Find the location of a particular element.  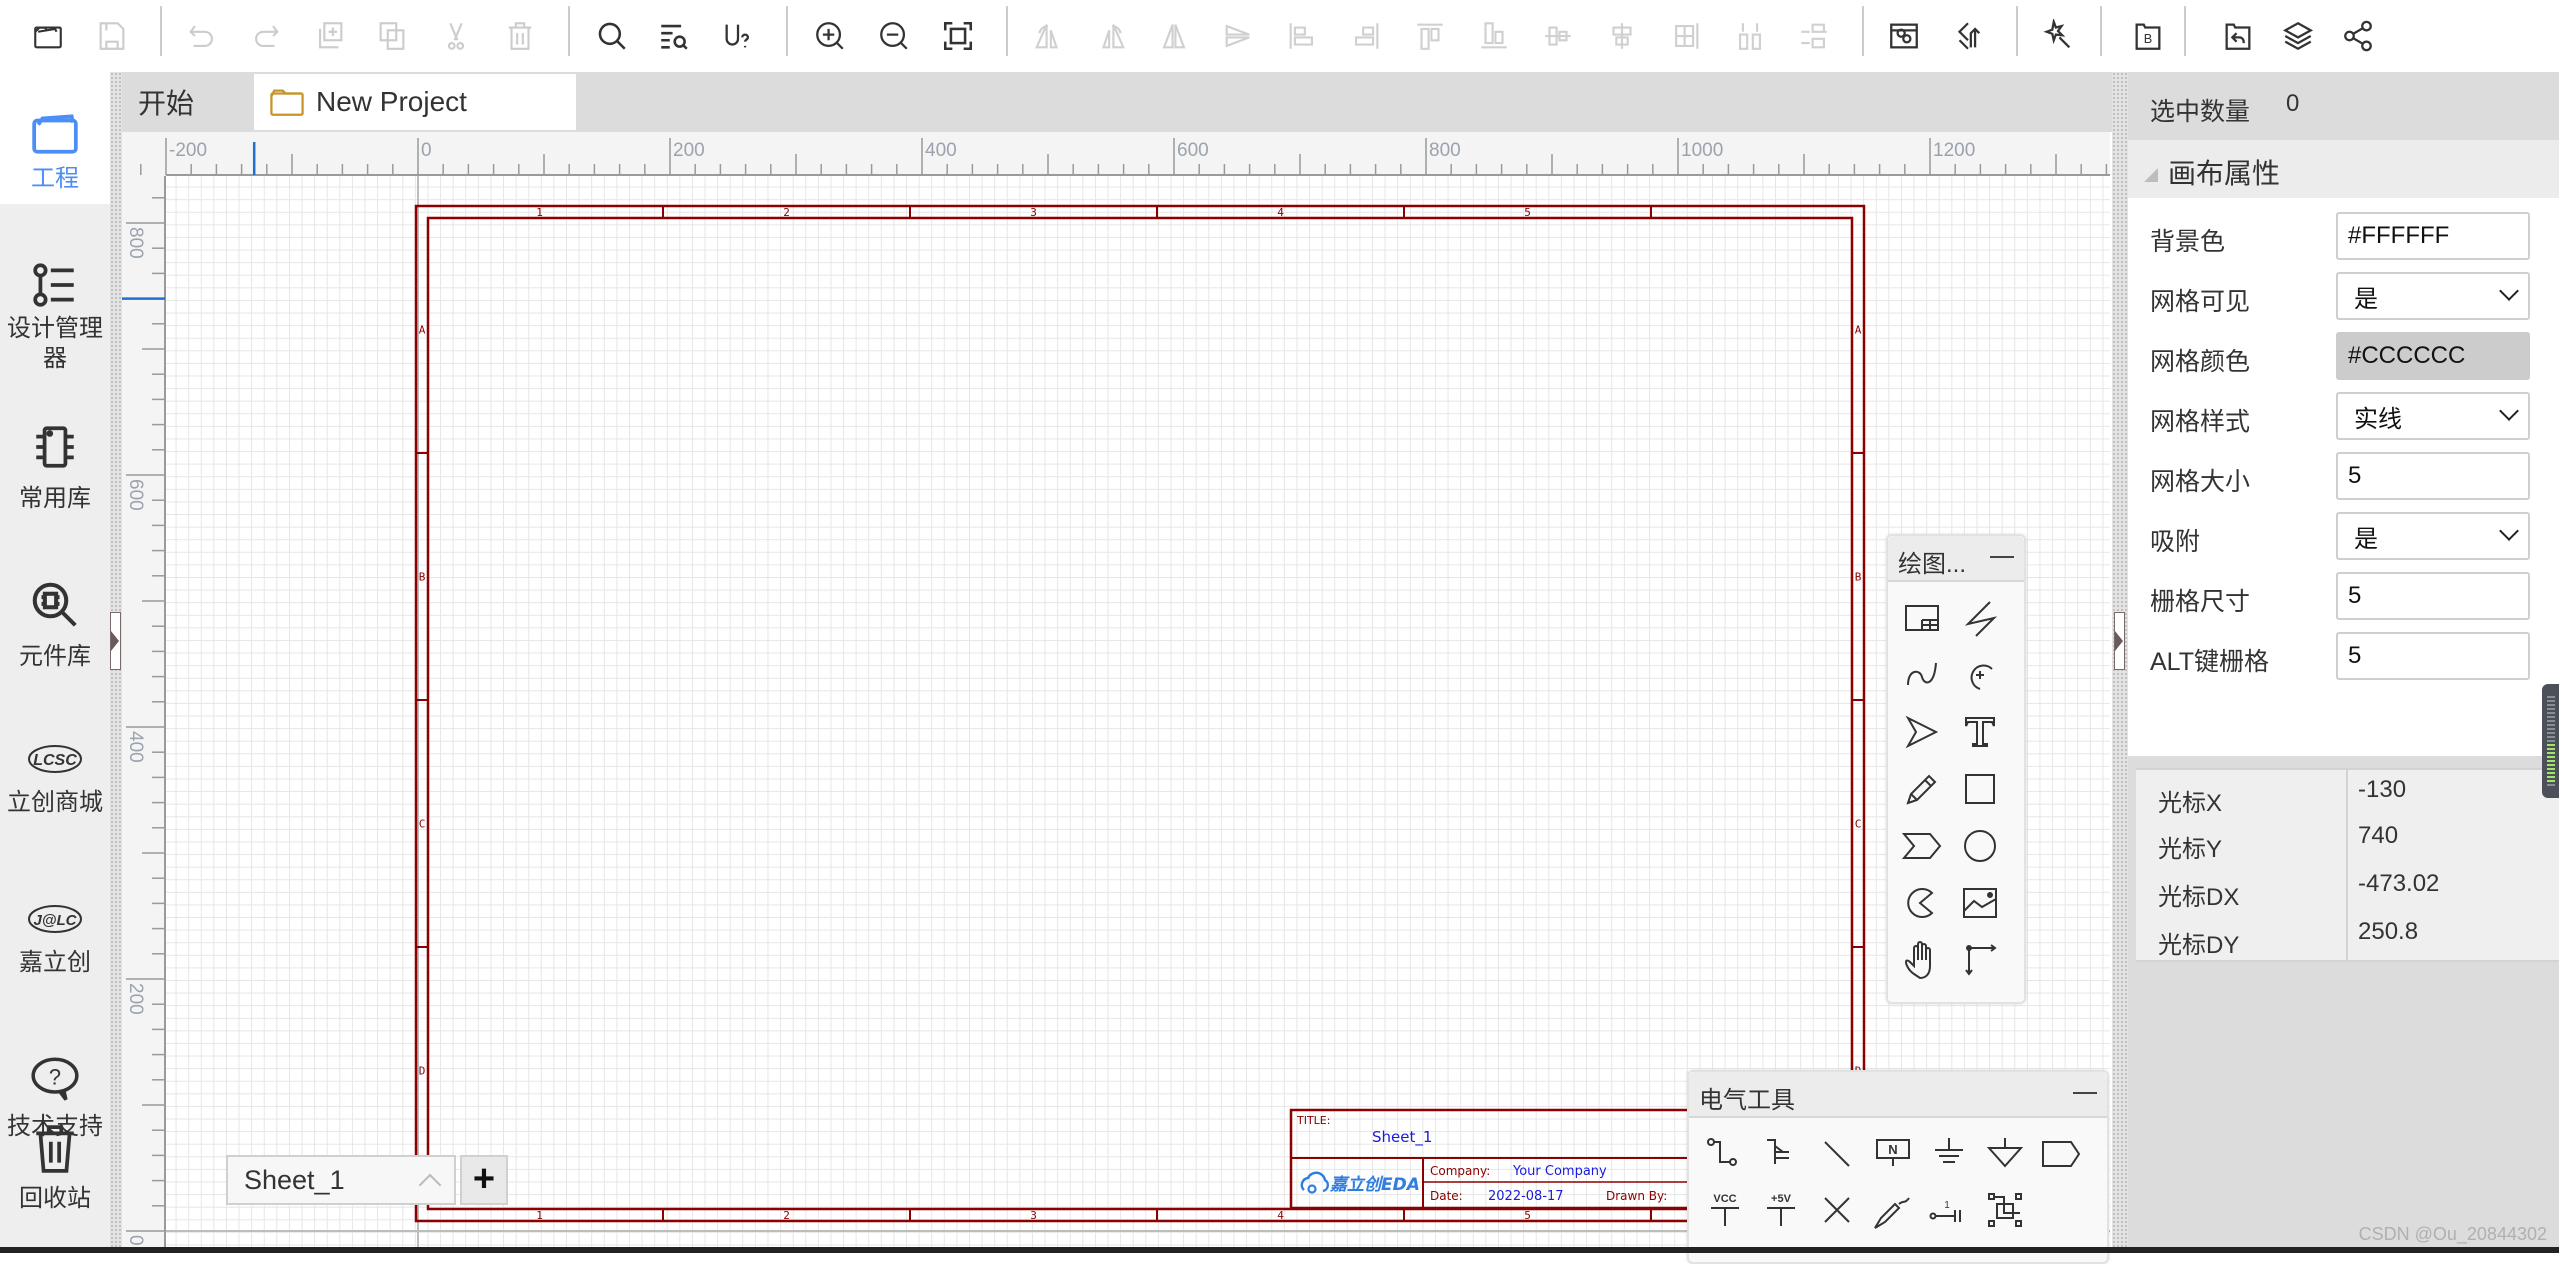

sidebar-item-project: 工程 is located at coordinates (55, 138).